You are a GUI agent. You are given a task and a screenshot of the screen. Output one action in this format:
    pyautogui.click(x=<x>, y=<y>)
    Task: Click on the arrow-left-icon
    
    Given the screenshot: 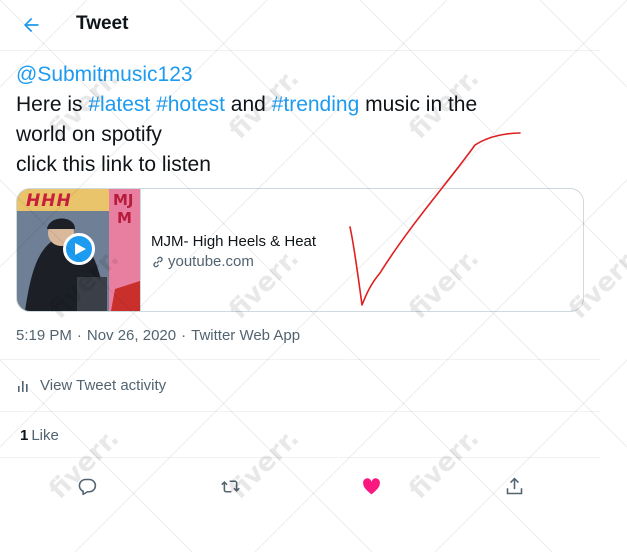 What is the action you would take?
    pyautogui.click(x=31, y=25)
    